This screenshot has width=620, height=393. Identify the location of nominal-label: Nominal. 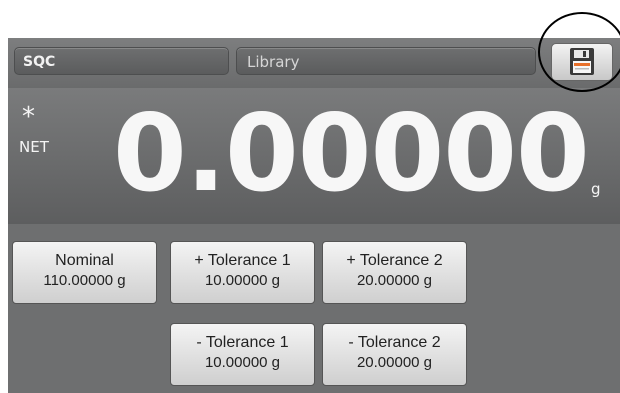
(84, 260).